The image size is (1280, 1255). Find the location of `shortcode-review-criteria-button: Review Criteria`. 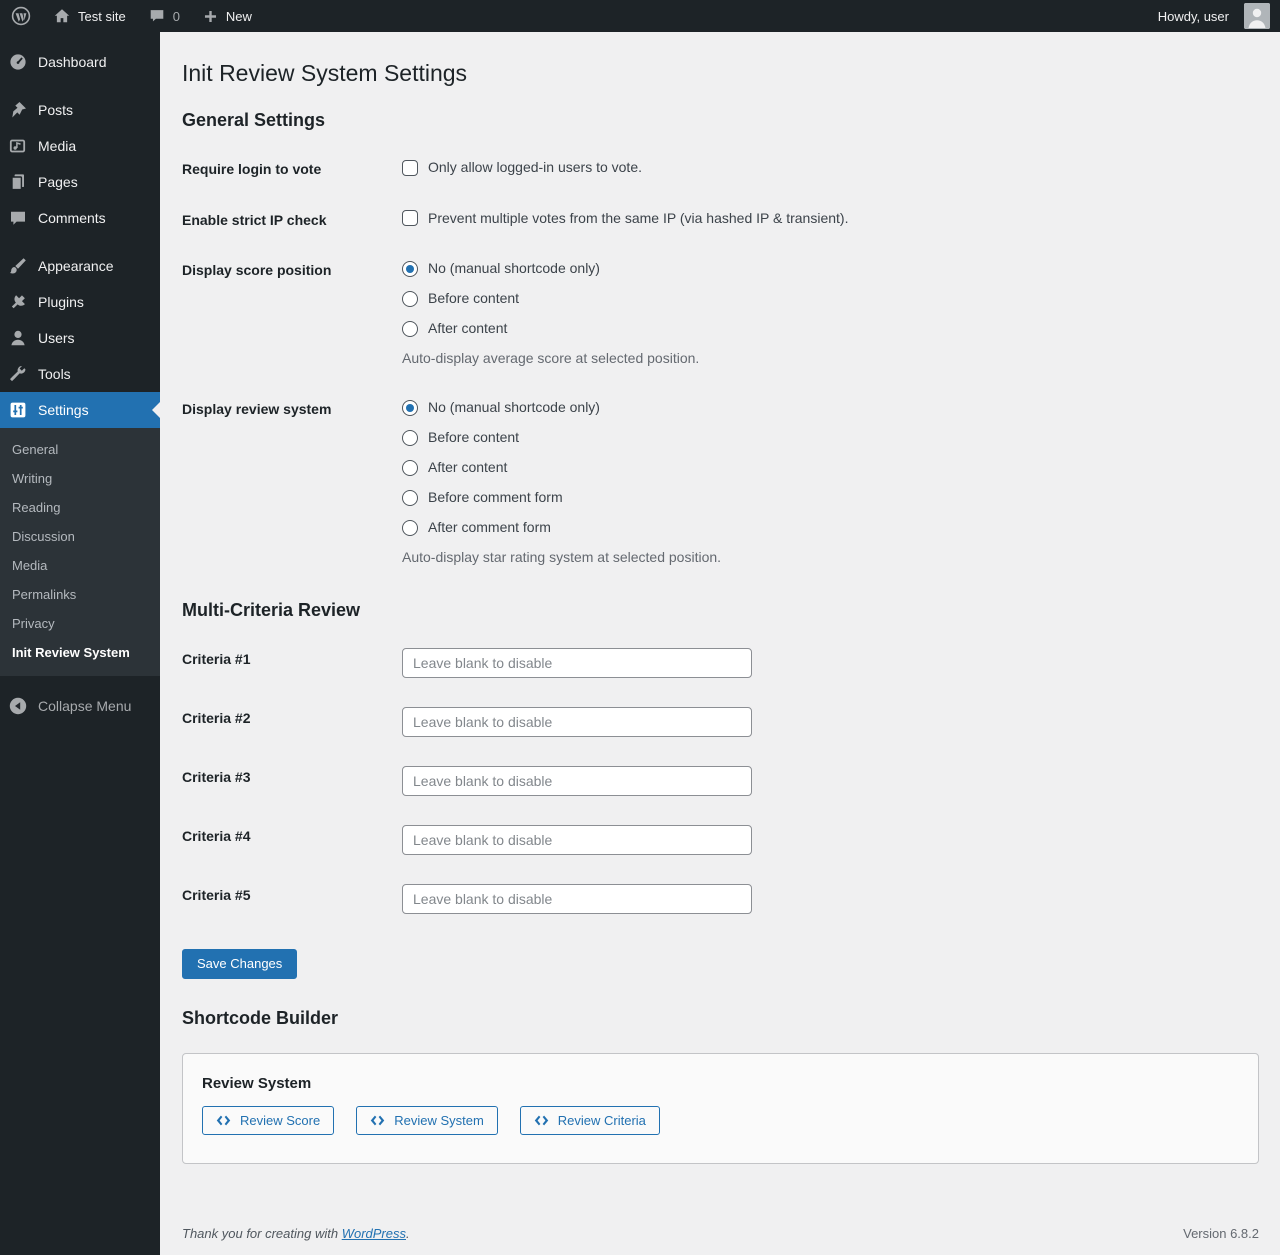

shortcode-review-criteria-button: Review Criteria is located at coordinates (589, 1120).